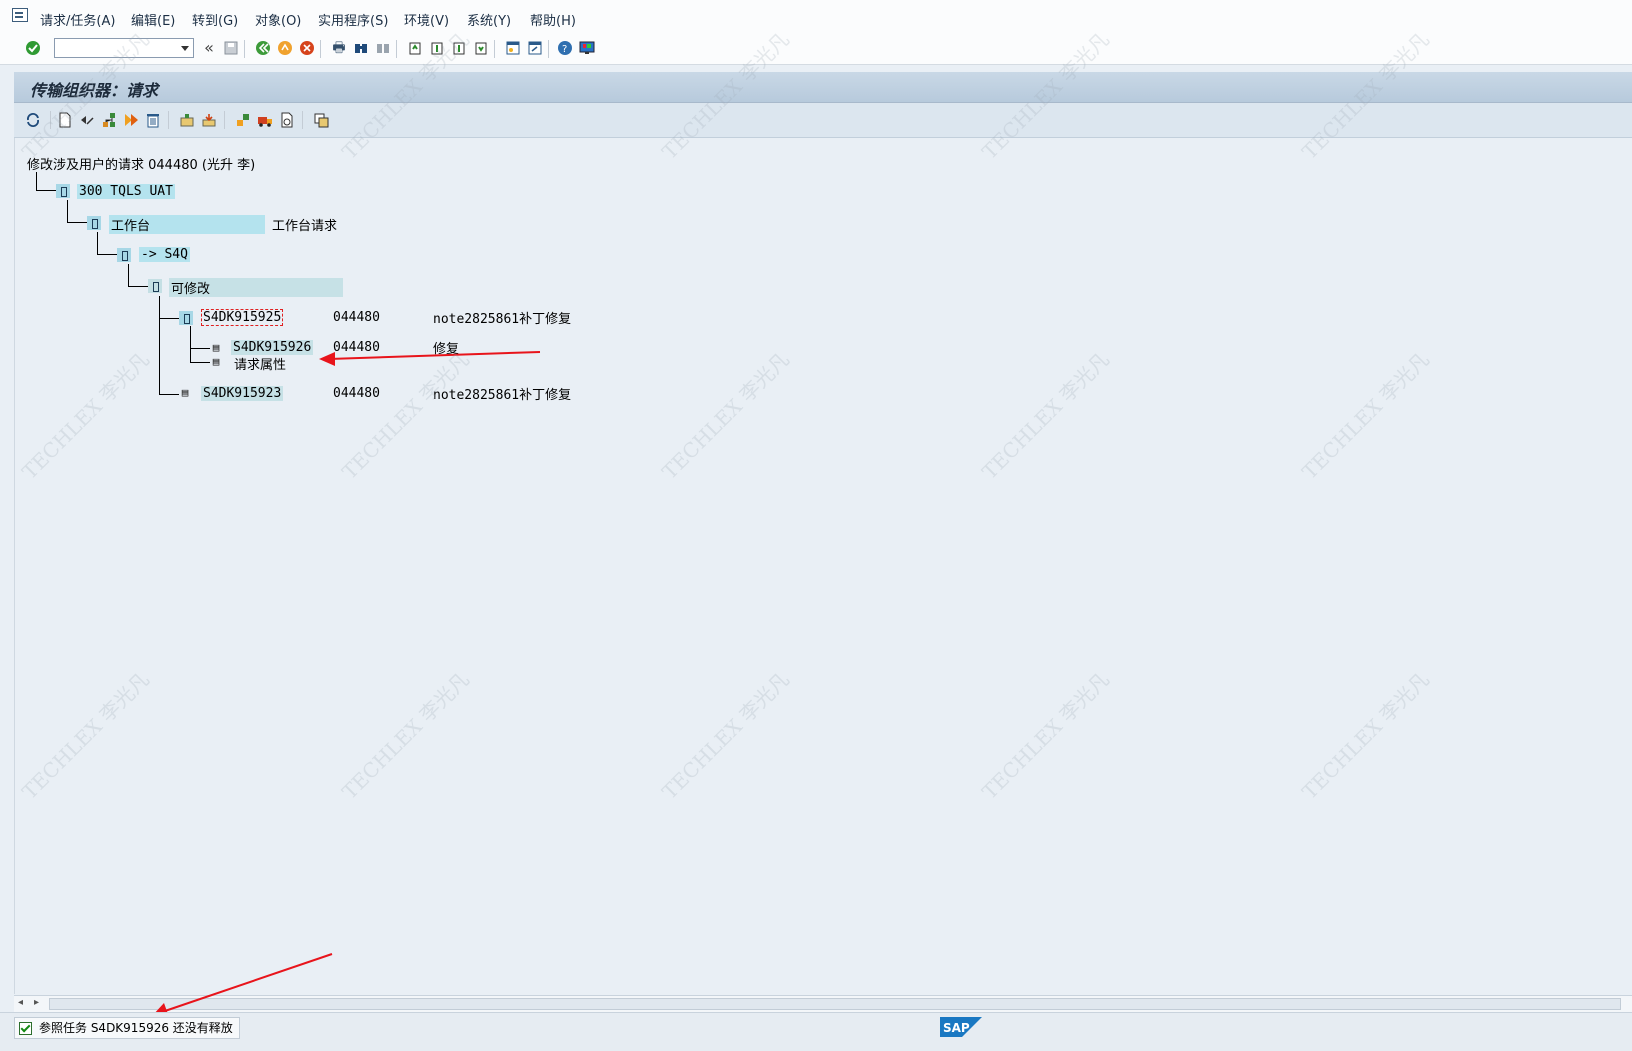  Describe the element at coordinates (263, 48) in the screenshot. I see `back-icon` at that location.